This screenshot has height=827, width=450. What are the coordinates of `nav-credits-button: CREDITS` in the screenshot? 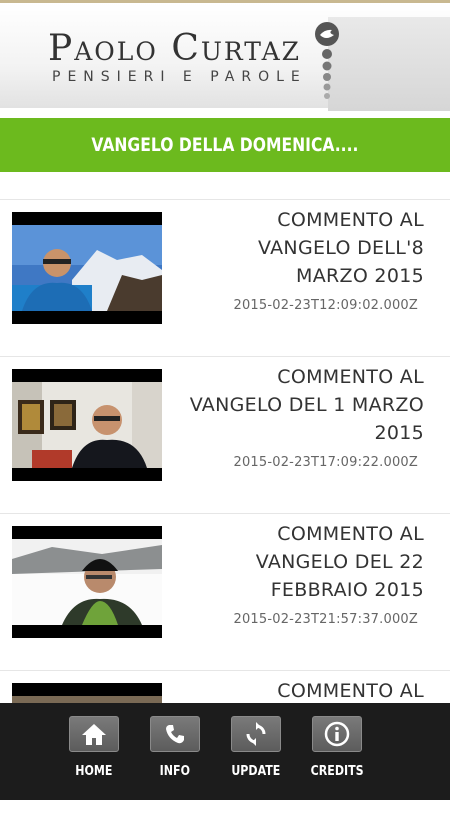 It's located at (337, 747).